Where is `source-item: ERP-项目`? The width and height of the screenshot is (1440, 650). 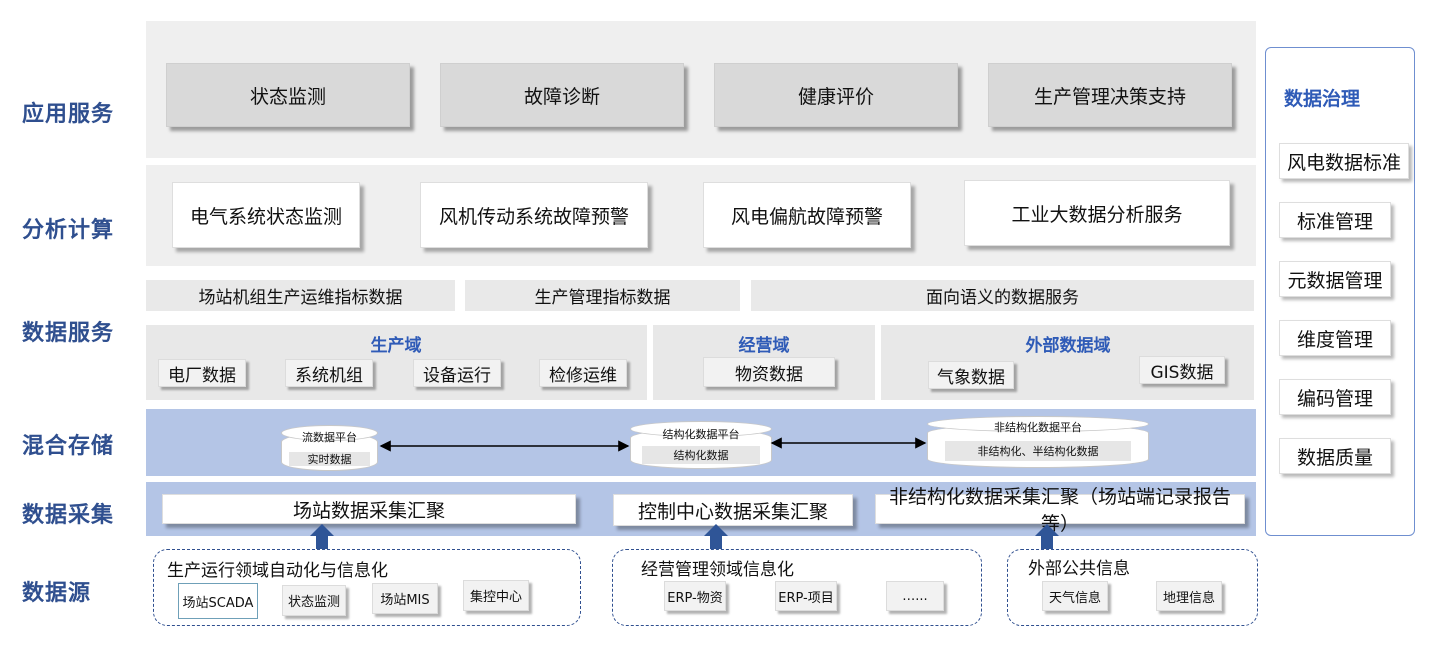 source-item: ERP-项目 is located at coordinates (806, 596).